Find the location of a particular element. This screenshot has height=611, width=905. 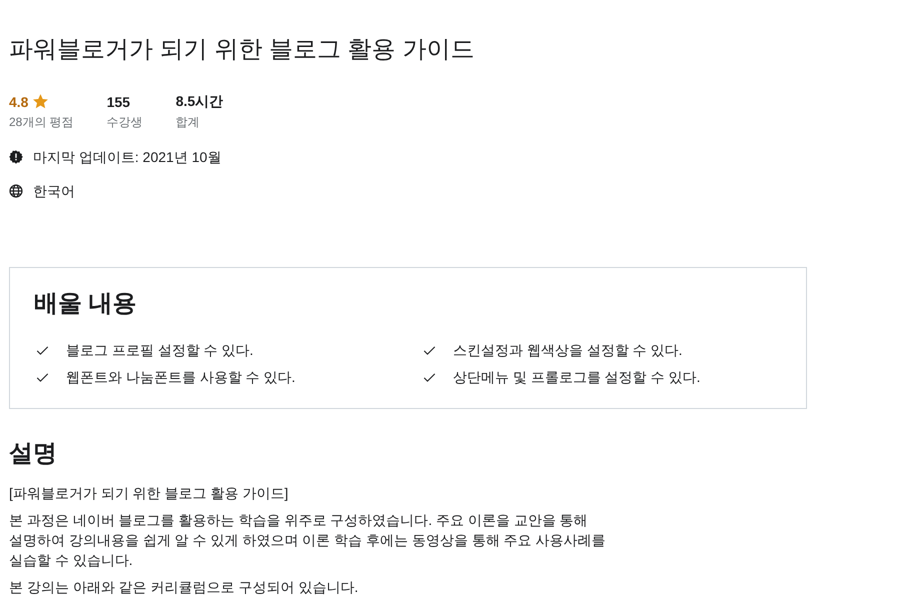

description-paragraph: 본 강의는 아래와 같은 커리큘럼으로 구성되어 있습니다. is located at coordinates (184, 587).